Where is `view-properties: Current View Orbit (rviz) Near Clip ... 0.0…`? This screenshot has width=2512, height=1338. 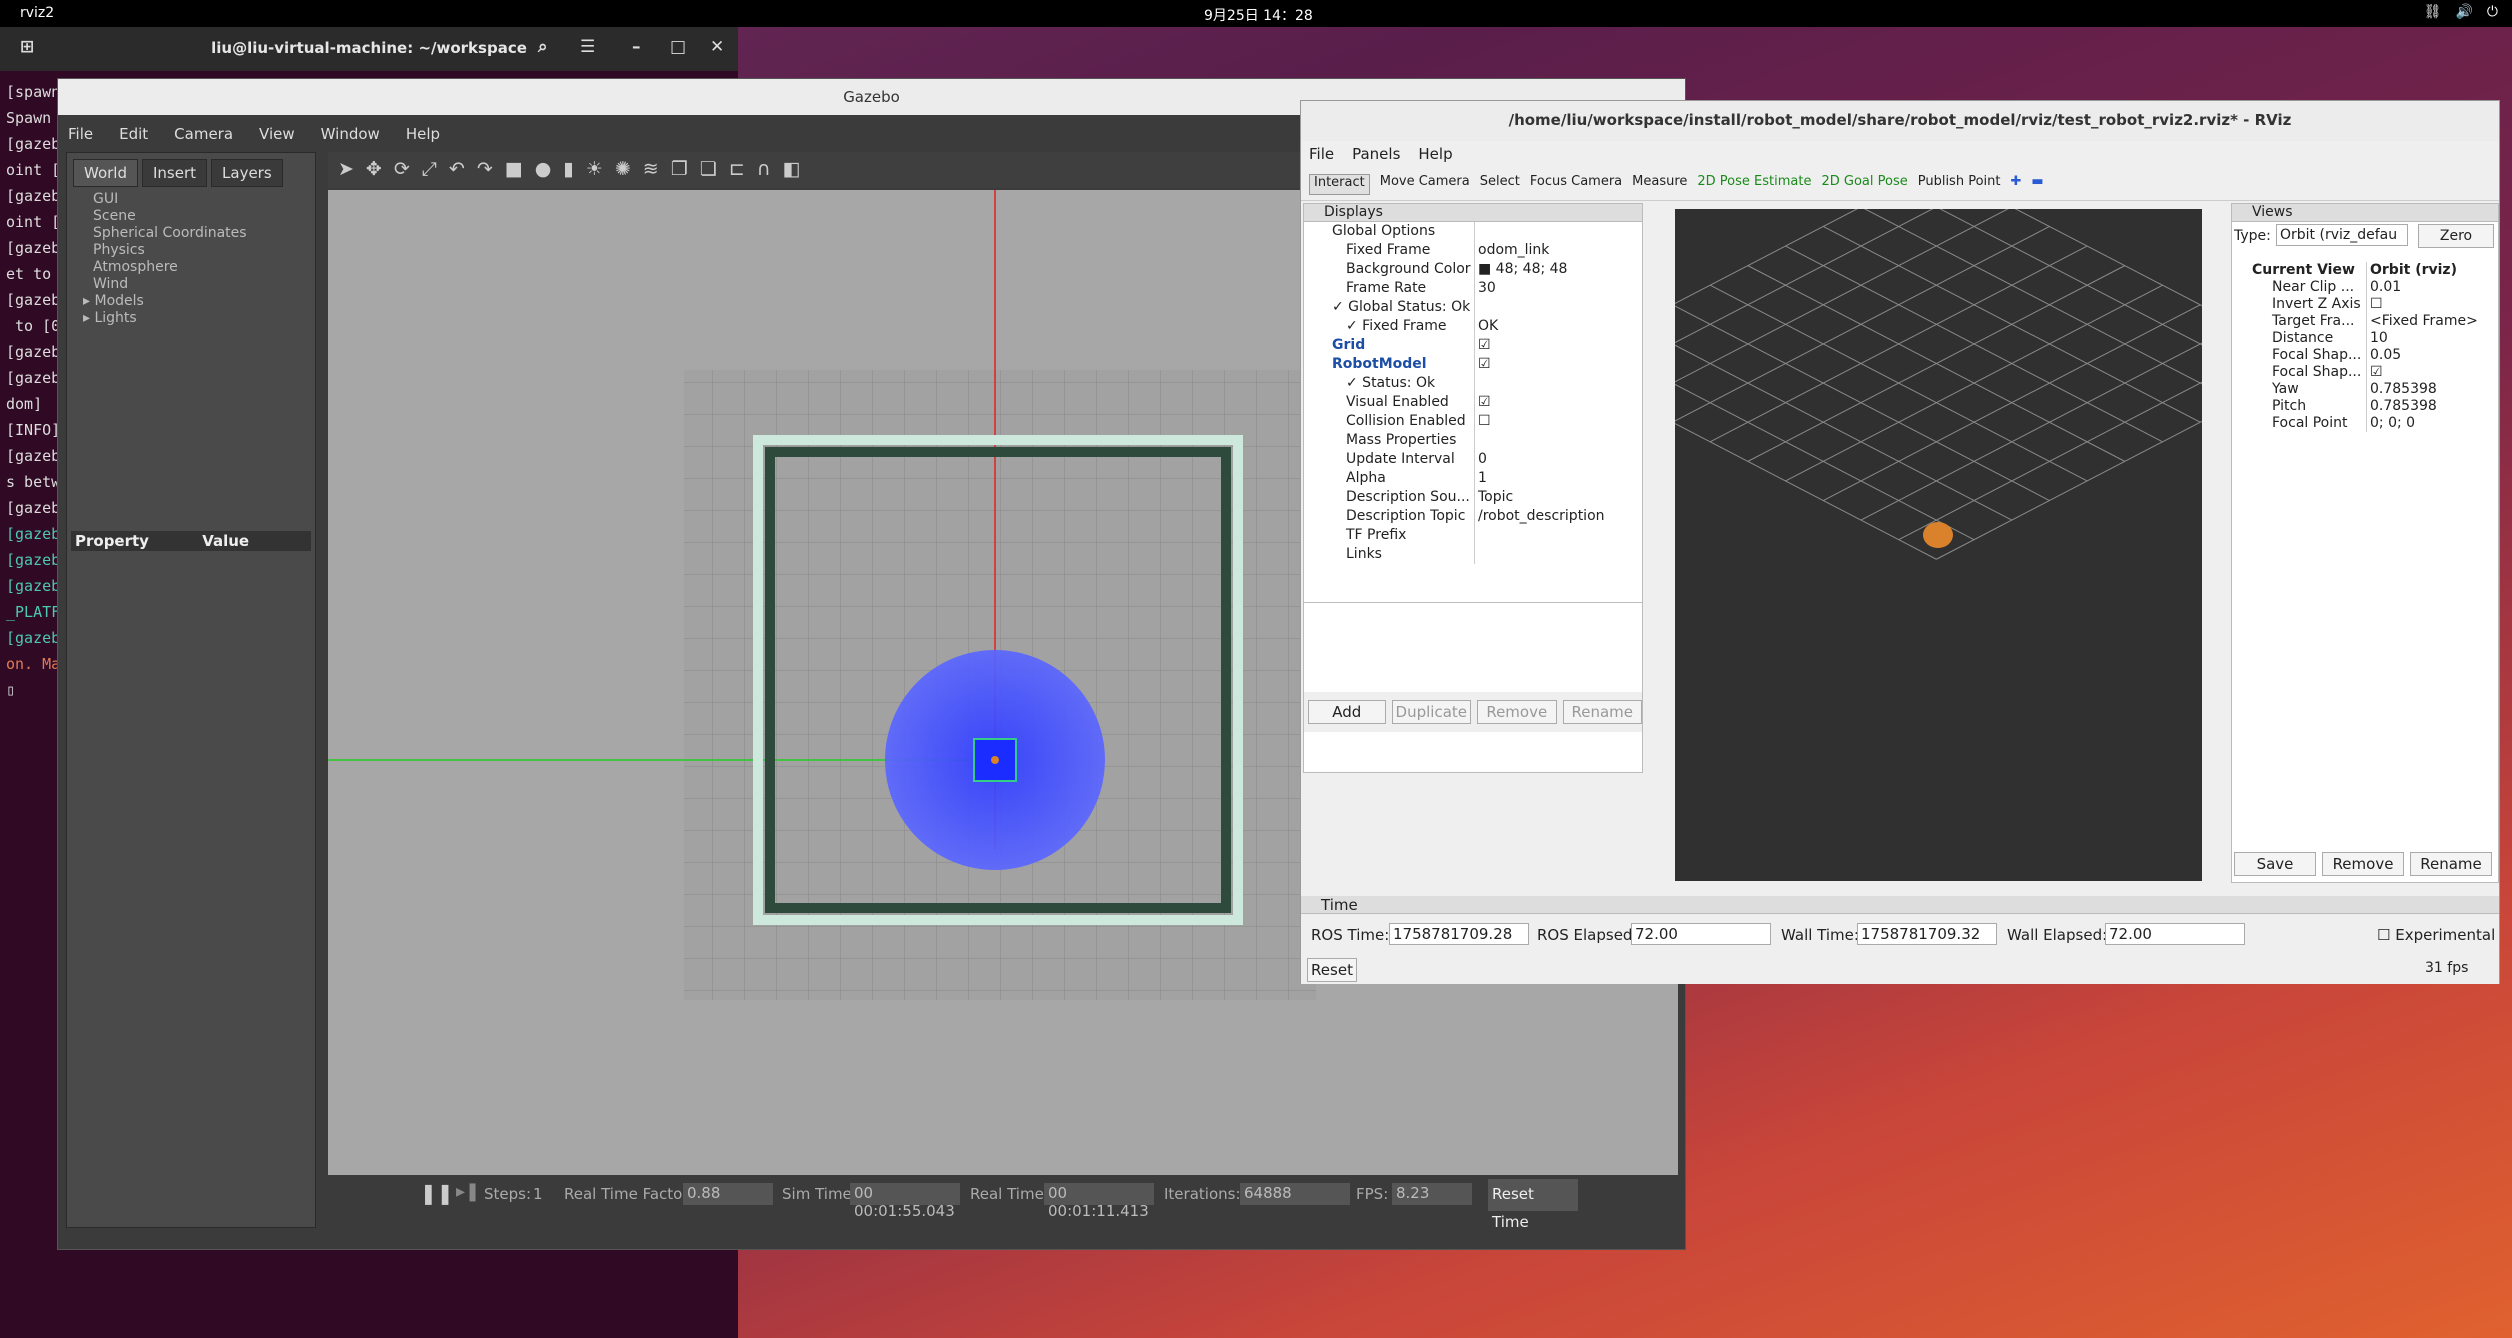
view-properties: Current View Orbit (rviz) Near Clip ... 0.0… is located at coordinates (2366, 347).